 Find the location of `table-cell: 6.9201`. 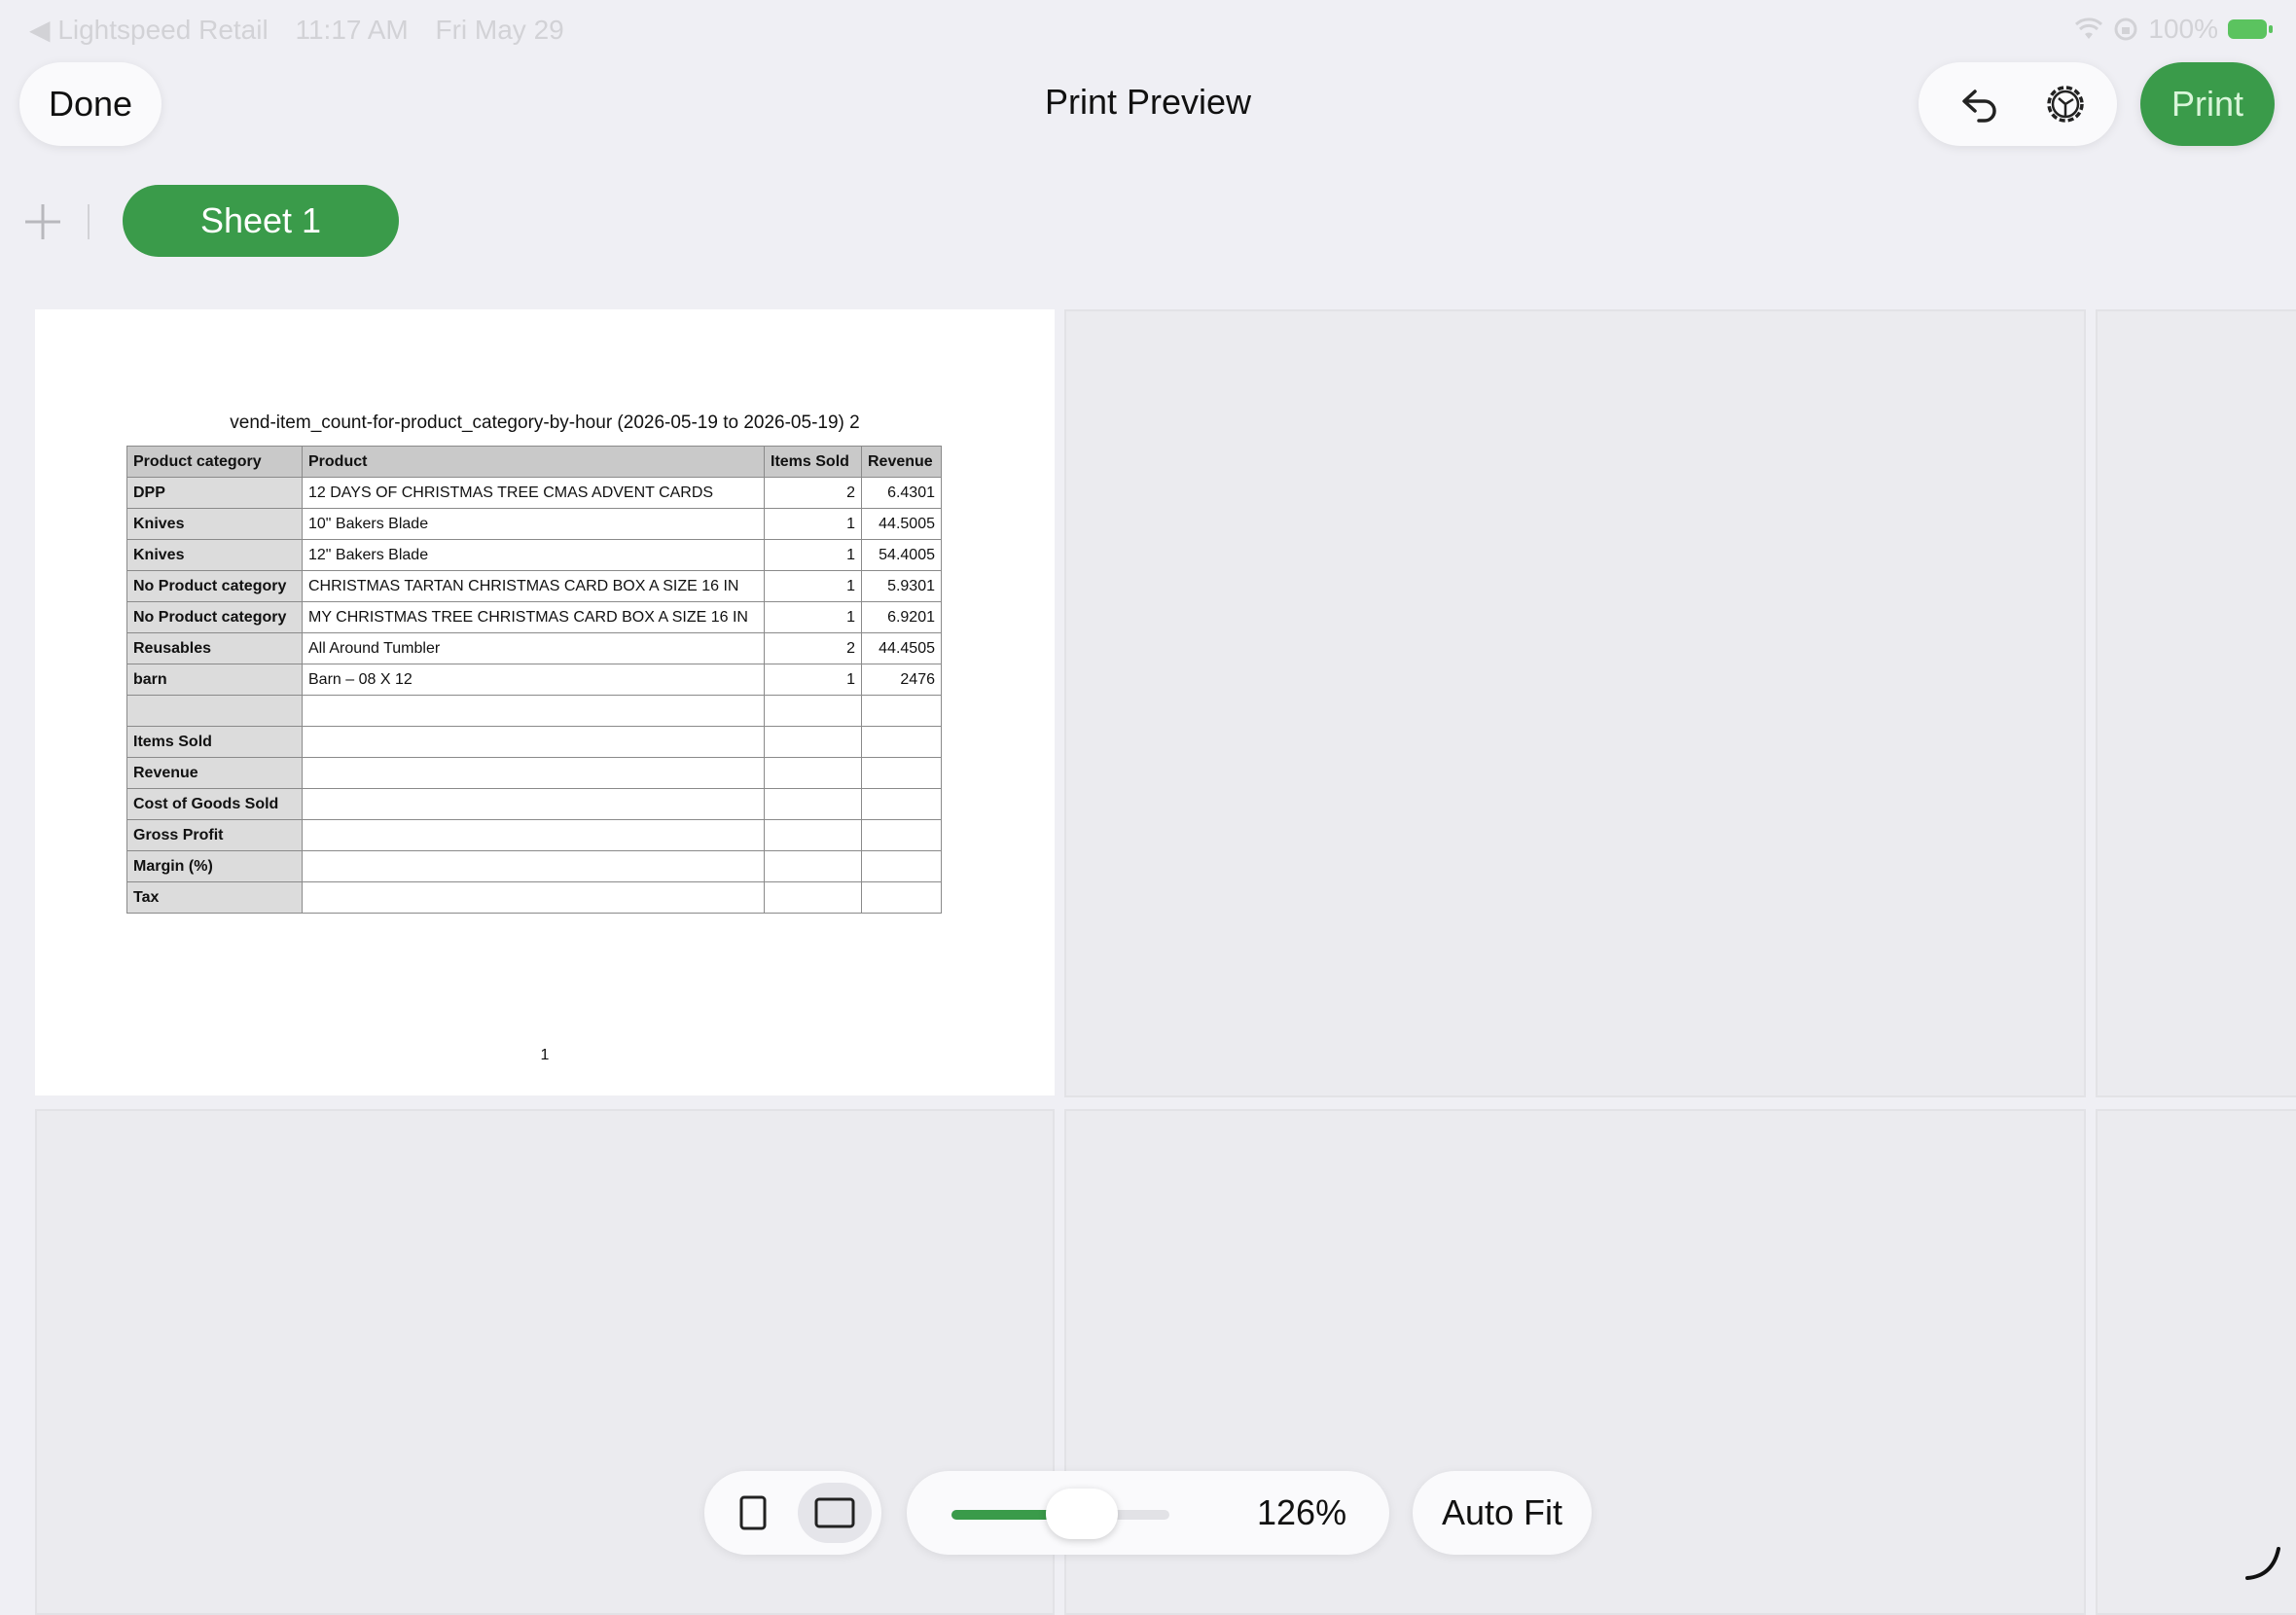

table-cell: 6.9201 is located at coordinates (901, 617).